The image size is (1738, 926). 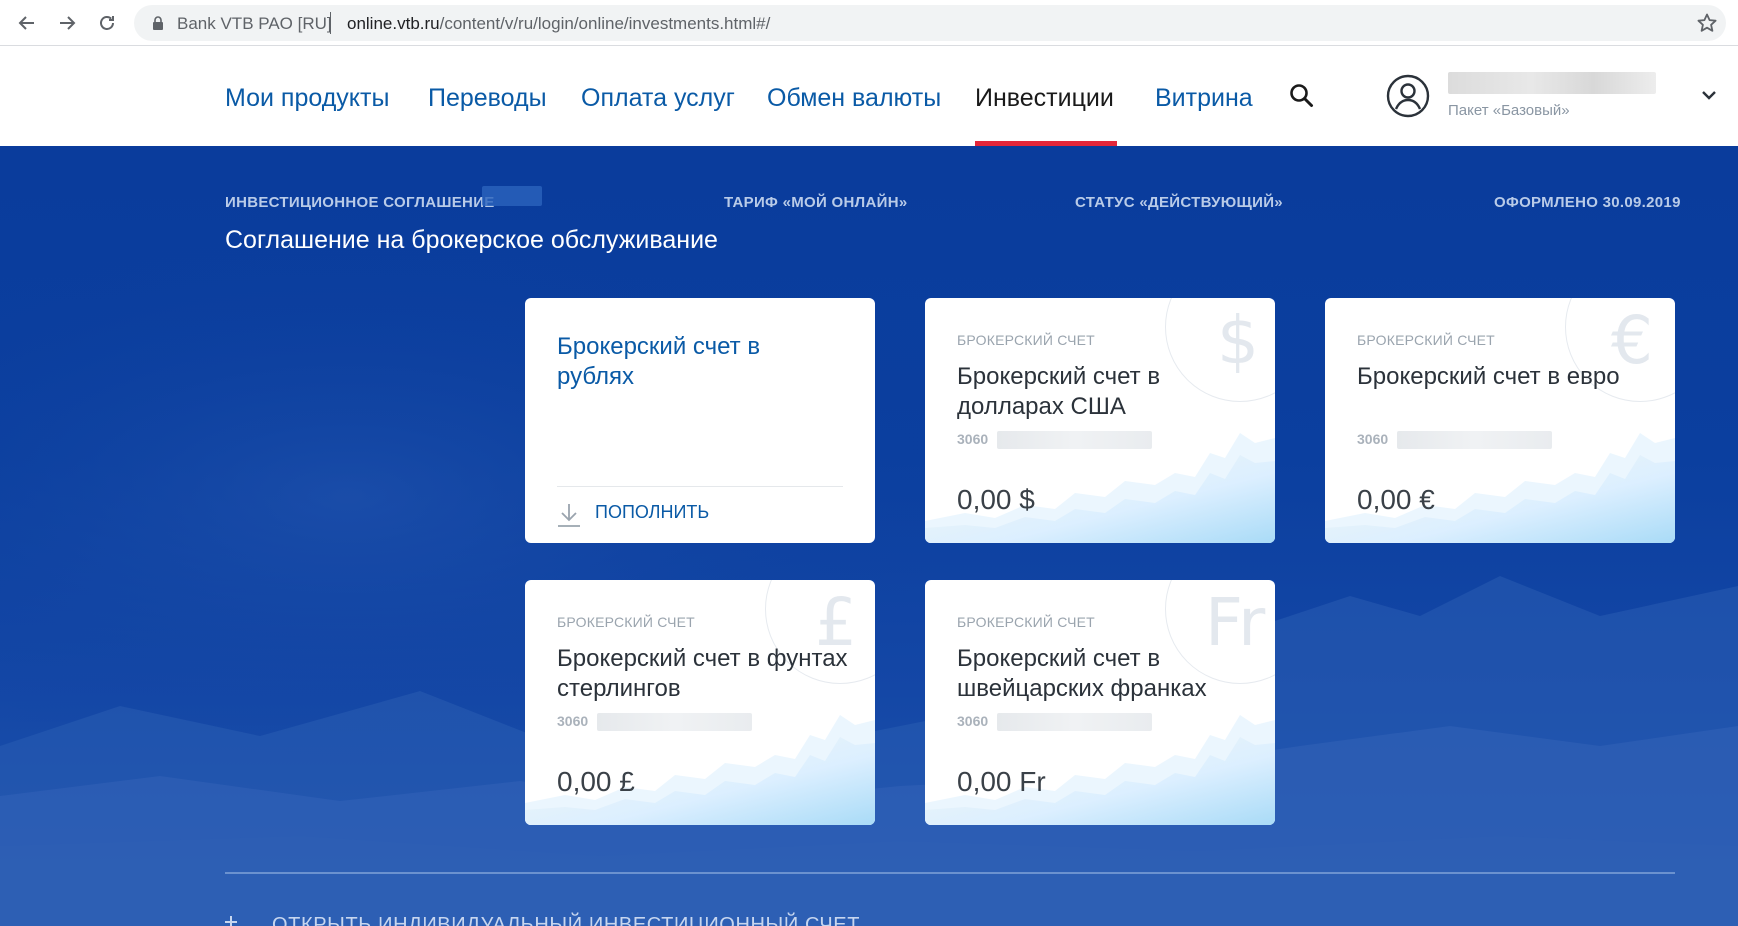 What do you see at coordinates (659, 361) in the screenshot?
I see `card-title: Брокерский счет в рублях` at bounding box center [659, 361].